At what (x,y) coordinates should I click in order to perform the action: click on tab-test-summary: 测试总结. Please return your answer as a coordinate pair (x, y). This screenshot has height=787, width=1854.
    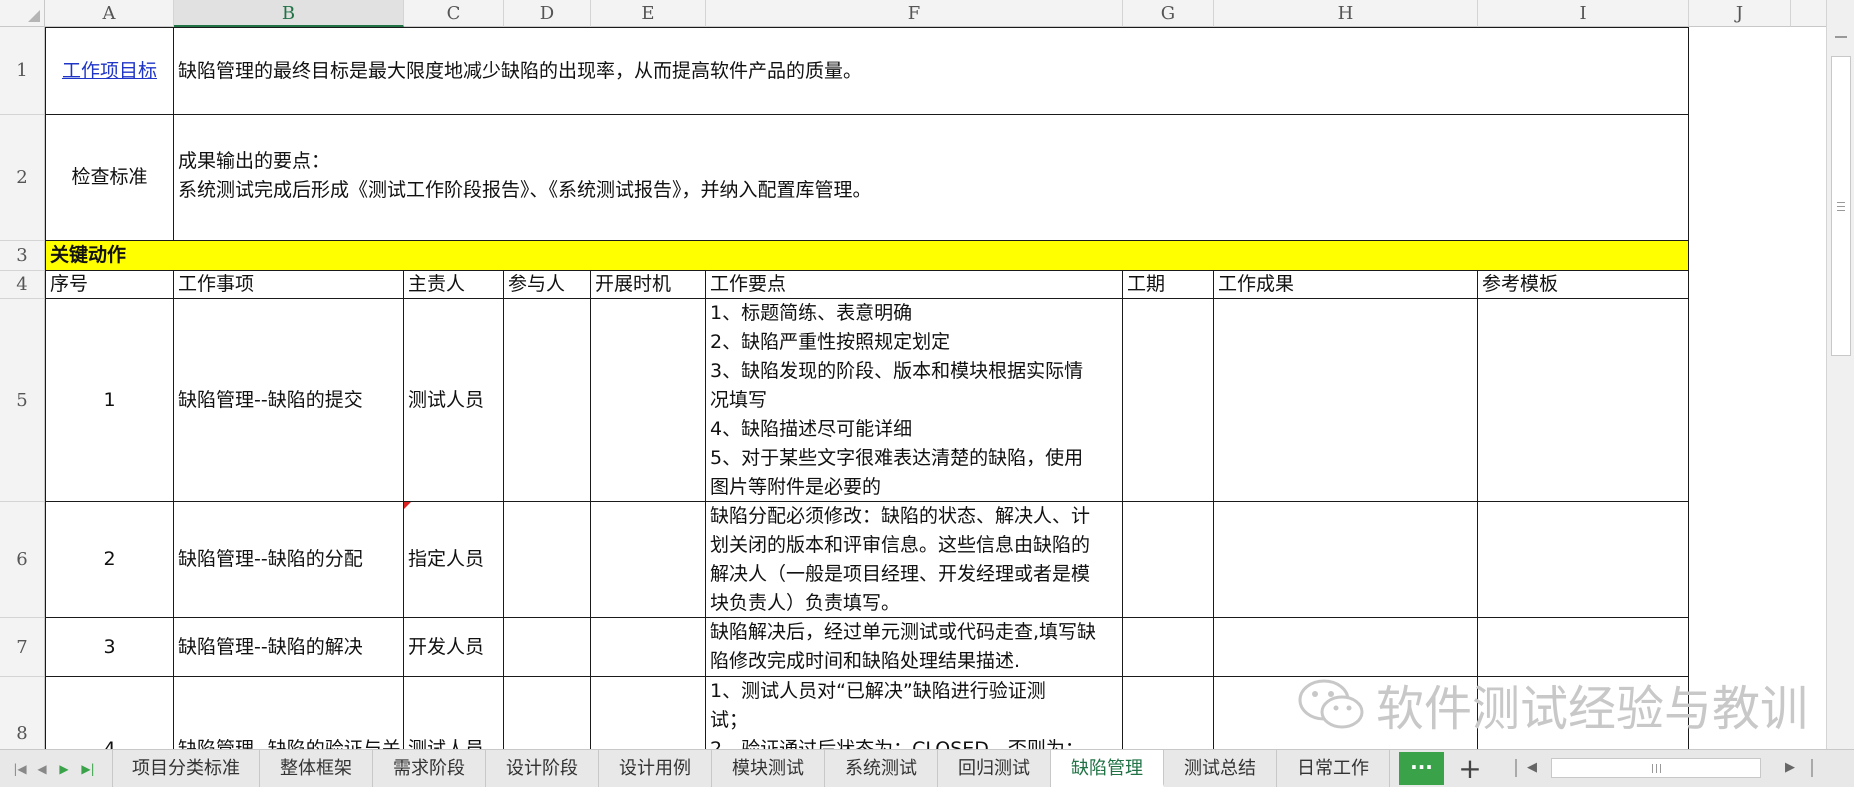
    Looking at the image, I should click on (1220, 768).